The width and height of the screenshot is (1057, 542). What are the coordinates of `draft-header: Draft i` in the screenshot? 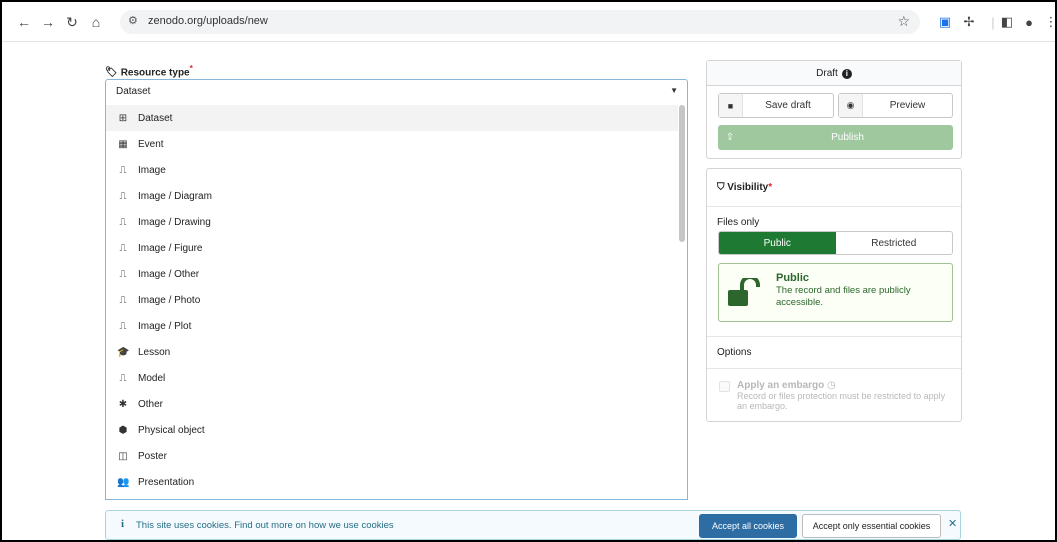 It's located at (834, 73).